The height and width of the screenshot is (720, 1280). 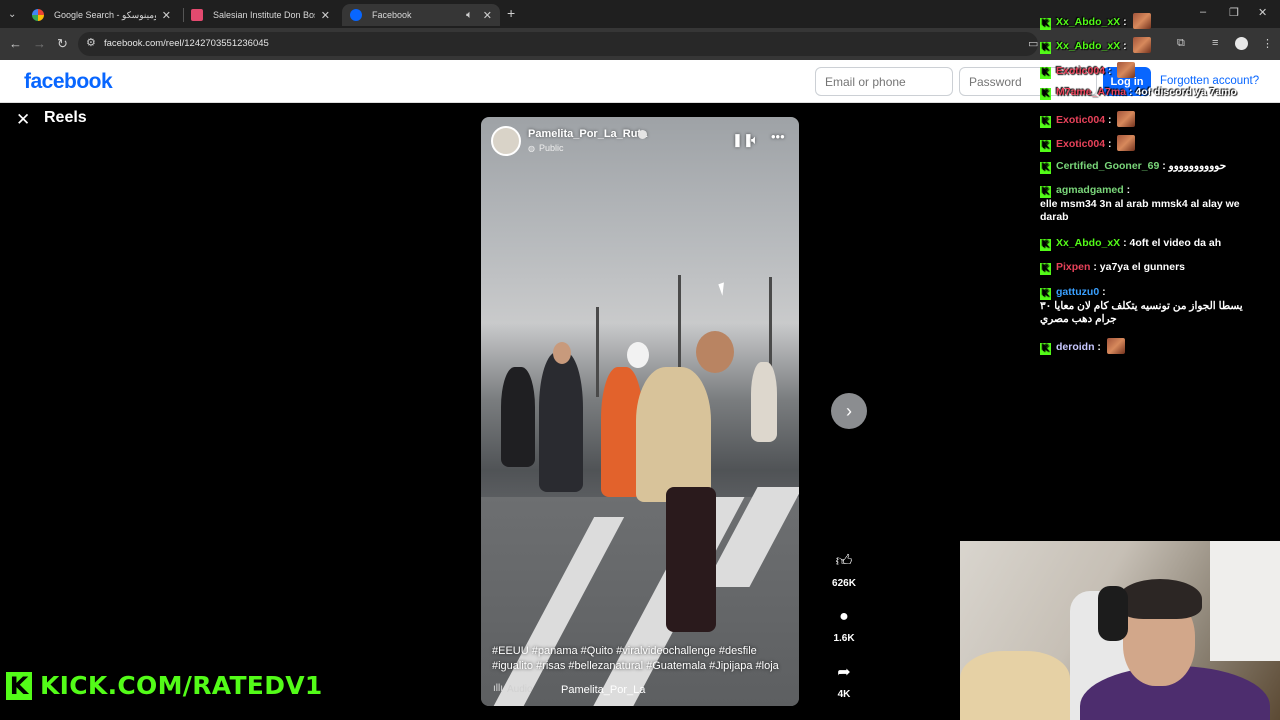 I want to click on comment-count: 1.6K, so click(x=844, y=638).